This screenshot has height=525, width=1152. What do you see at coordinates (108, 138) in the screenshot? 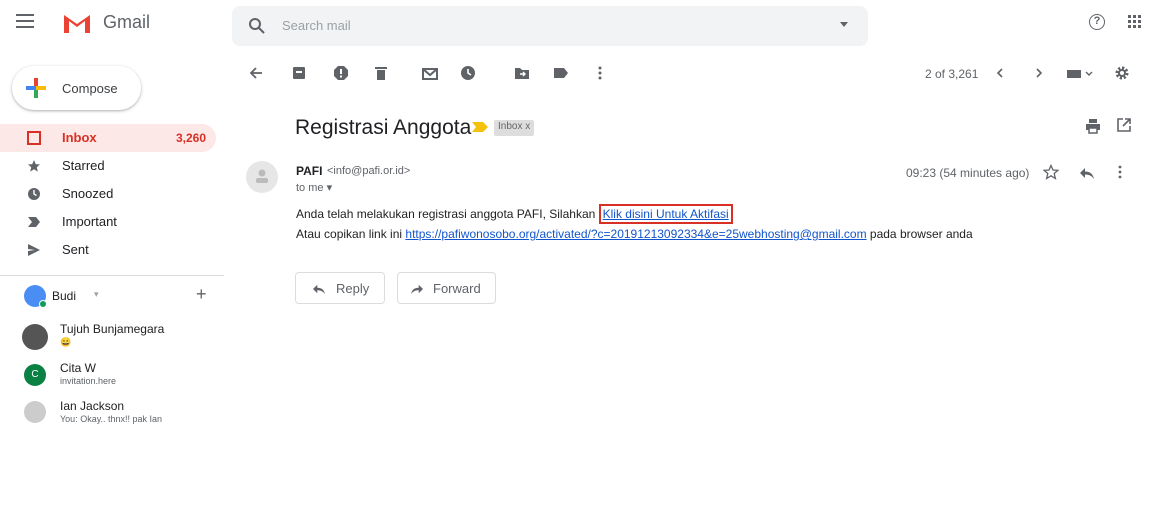
I see `sidebar-item-inbox: Inbox 3,260` at bounding box center [108, 138].